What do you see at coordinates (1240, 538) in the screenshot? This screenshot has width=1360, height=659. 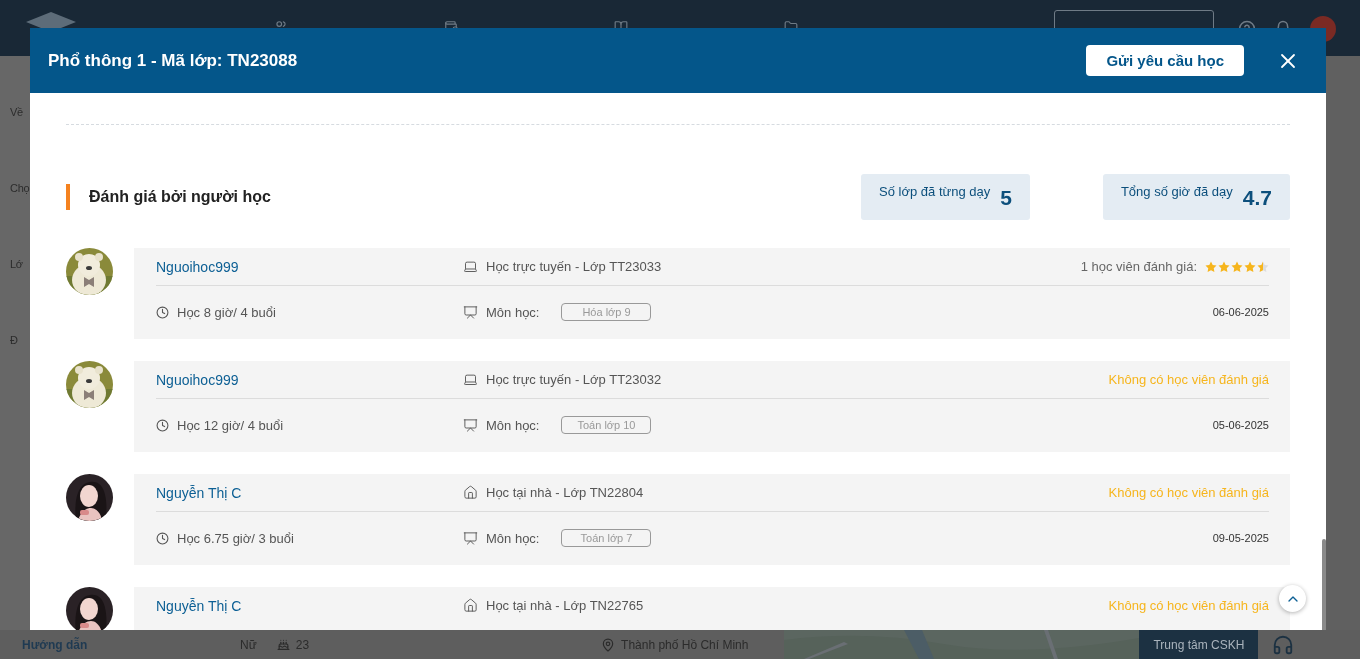 I see `date-text: 09-05-2025` at bounding box center [1240, 538].